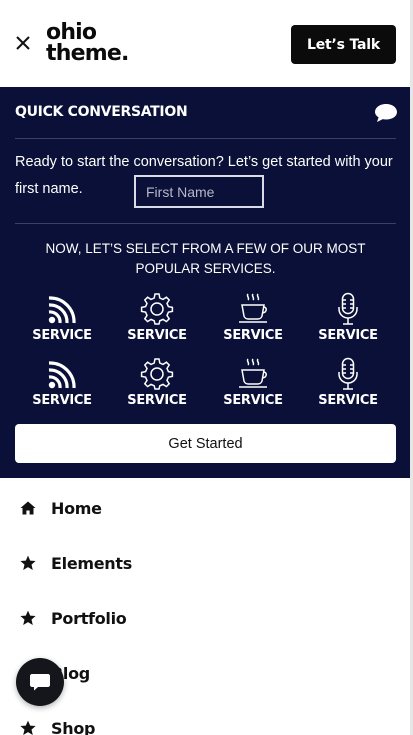 The image size is (413, 735). What do you see at coordinates (87, 53) in the screenshot?
I see `logo-line-2: theme.` at bounding box center [87, 53].